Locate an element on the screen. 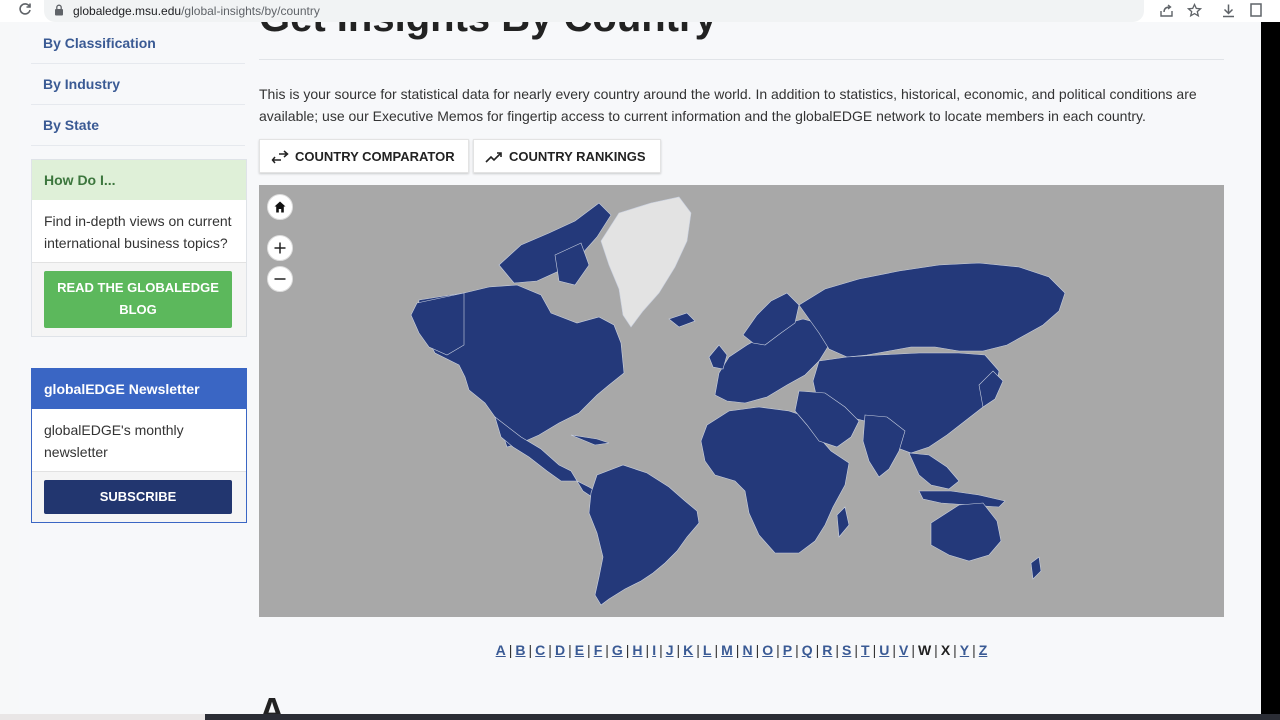  map-country-greenland is located at coordinates (646, 262).